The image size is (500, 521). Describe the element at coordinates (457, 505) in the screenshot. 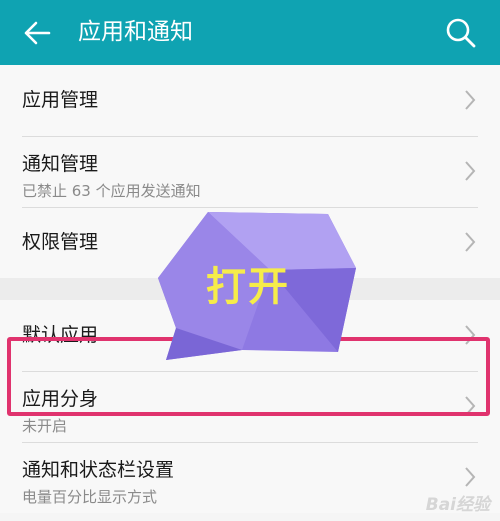

I see `watermark: Bai经验` at that location.